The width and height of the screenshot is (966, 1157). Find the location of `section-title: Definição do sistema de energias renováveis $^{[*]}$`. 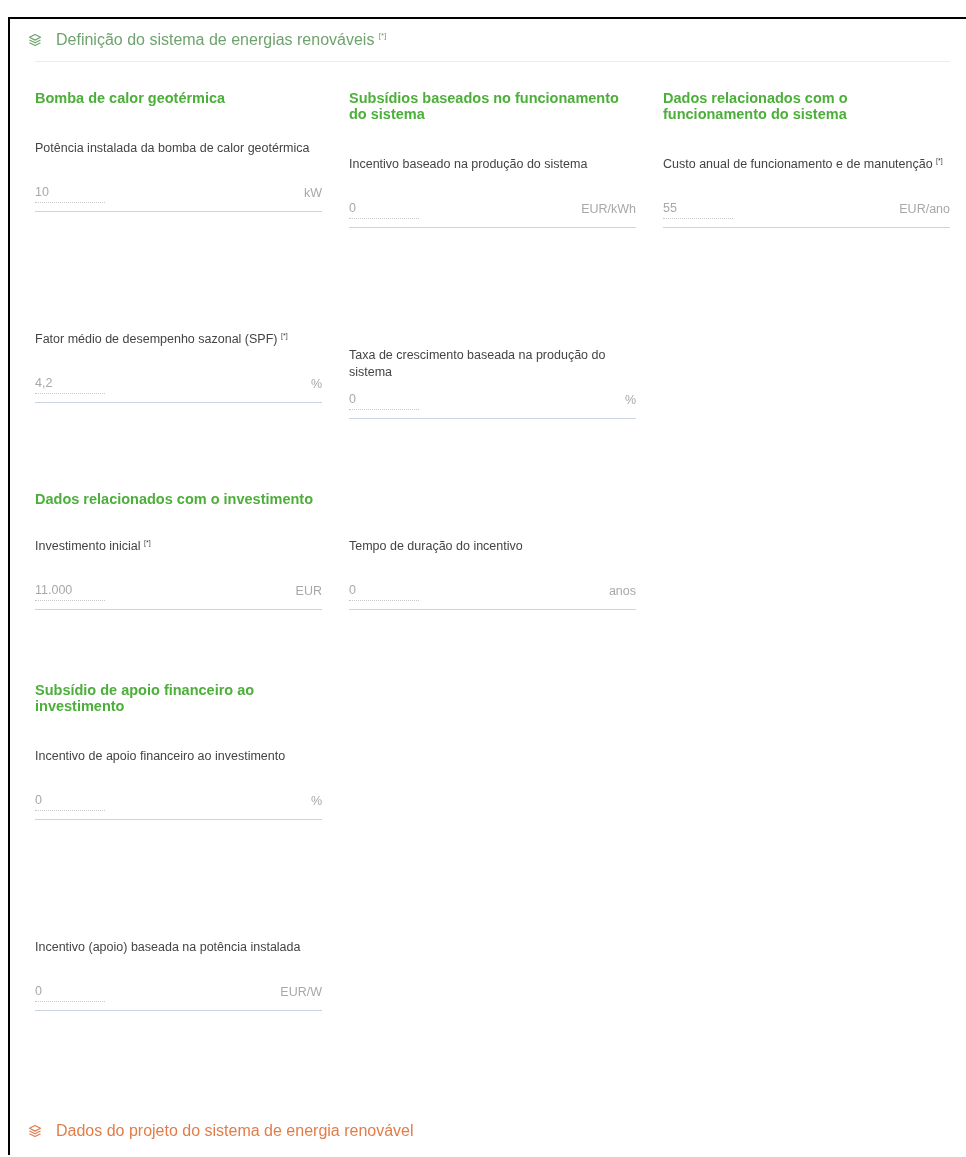

section-title: Definição do sistema de energias renováveis $^{[*]}$ is located at coordinates (221, 40).